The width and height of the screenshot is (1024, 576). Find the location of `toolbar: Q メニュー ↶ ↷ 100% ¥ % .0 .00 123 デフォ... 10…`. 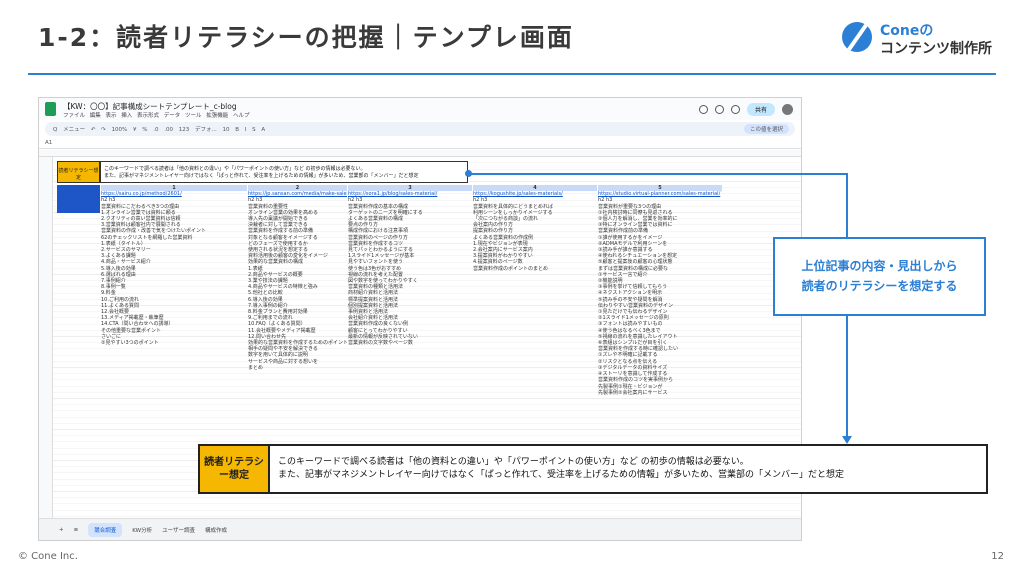

toolbar: Q メニュー ↶ ↷ 100% ¥ % .0 .00 123 デフォ... 10… is located at coordinates (420, 129).